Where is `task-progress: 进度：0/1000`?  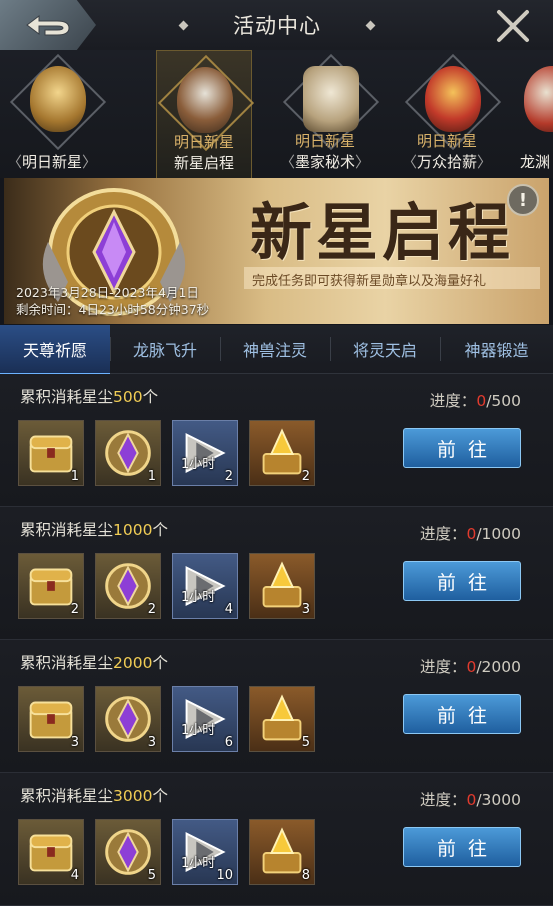 task-progress: 进度：0/1000 is located at coordinates (470, 534).